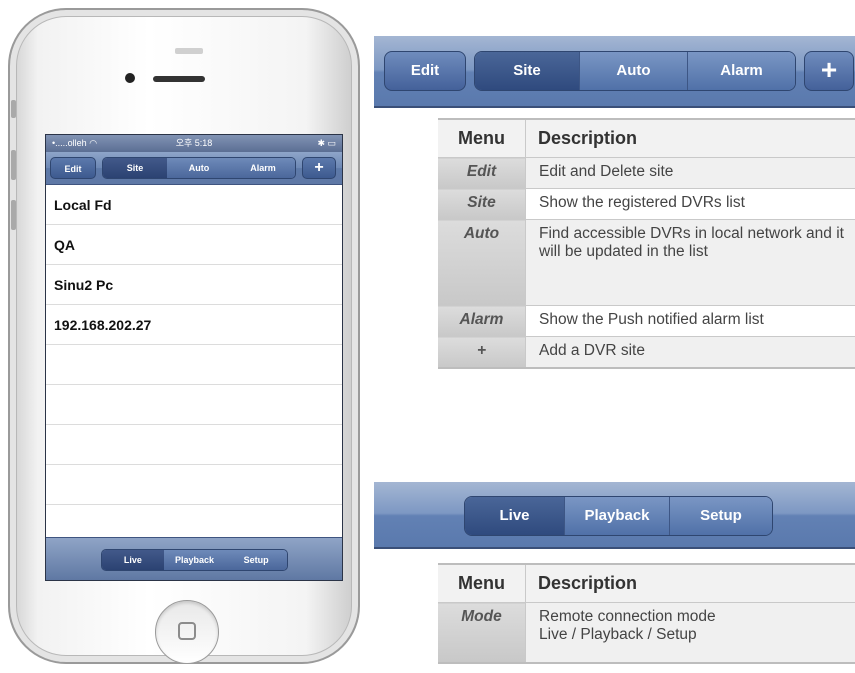 This screenshot has height=673, width=855. Describe the element at coordinates (326, 143) in the screenshot. I see `battery-icon: ✱ ▭` at that location.